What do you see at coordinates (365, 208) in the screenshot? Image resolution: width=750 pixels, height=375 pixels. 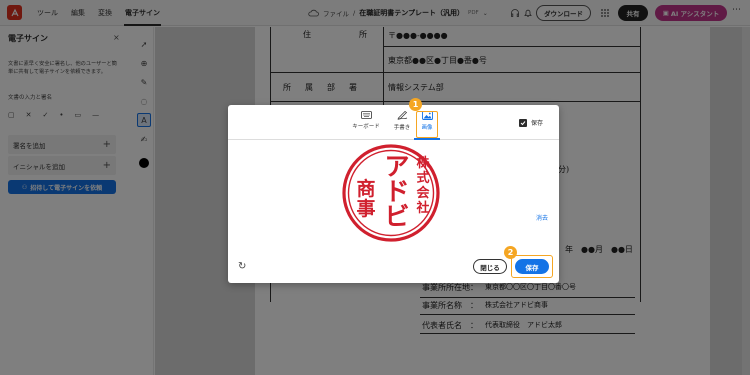 I see `svg-text: 事` at bounding box center [365, 208].